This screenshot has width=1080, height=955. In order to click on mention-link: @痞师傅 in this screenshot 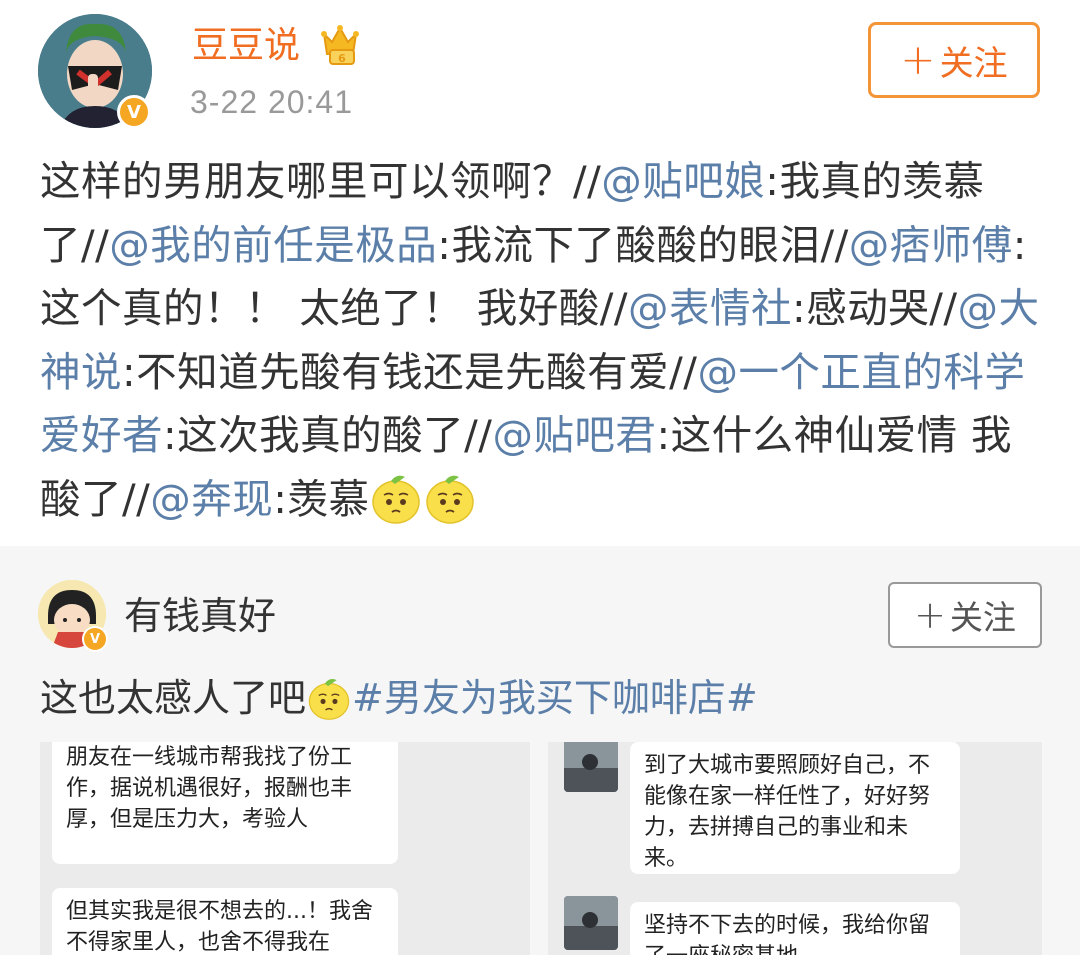, I will do `click(931, 245)`.